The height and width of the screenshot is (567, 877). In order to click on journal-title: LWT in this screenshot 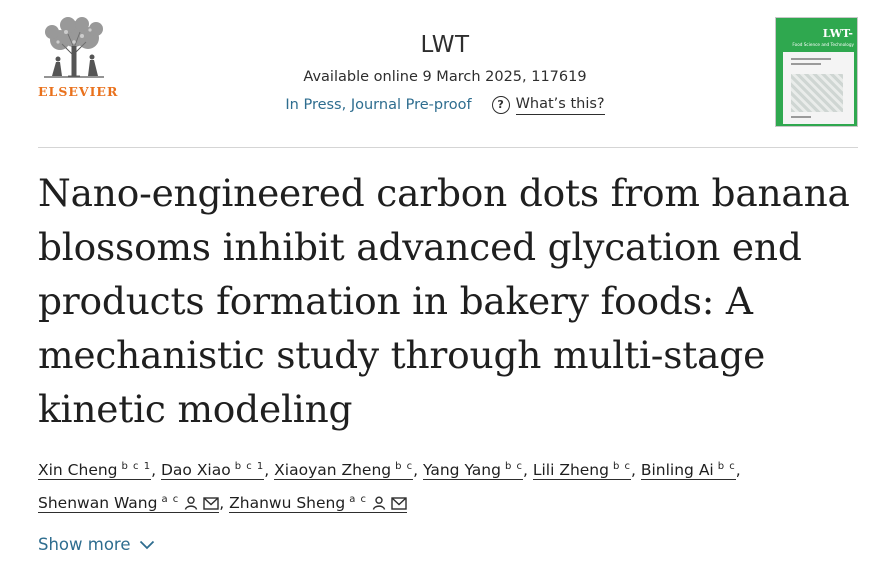, I will do `click(445, 45)`.